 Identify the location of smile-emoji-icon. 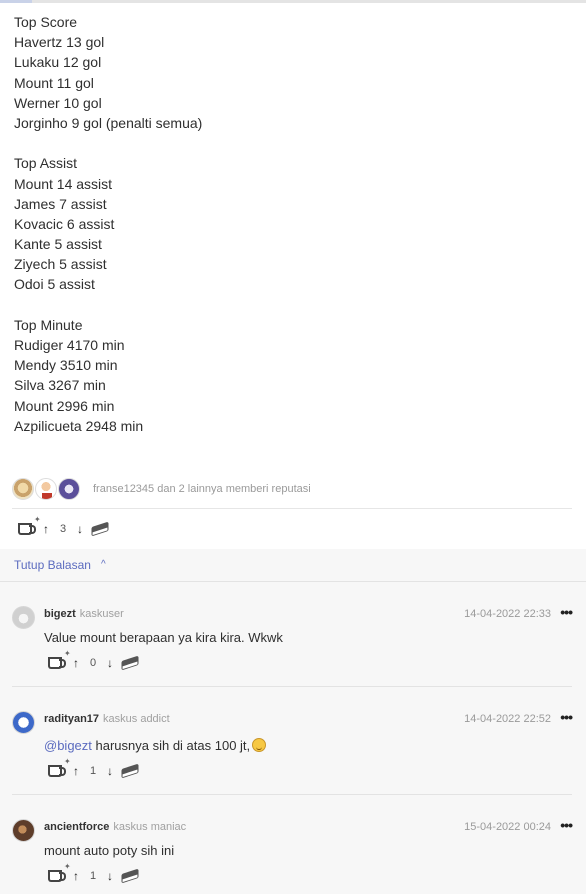
(259, 745).